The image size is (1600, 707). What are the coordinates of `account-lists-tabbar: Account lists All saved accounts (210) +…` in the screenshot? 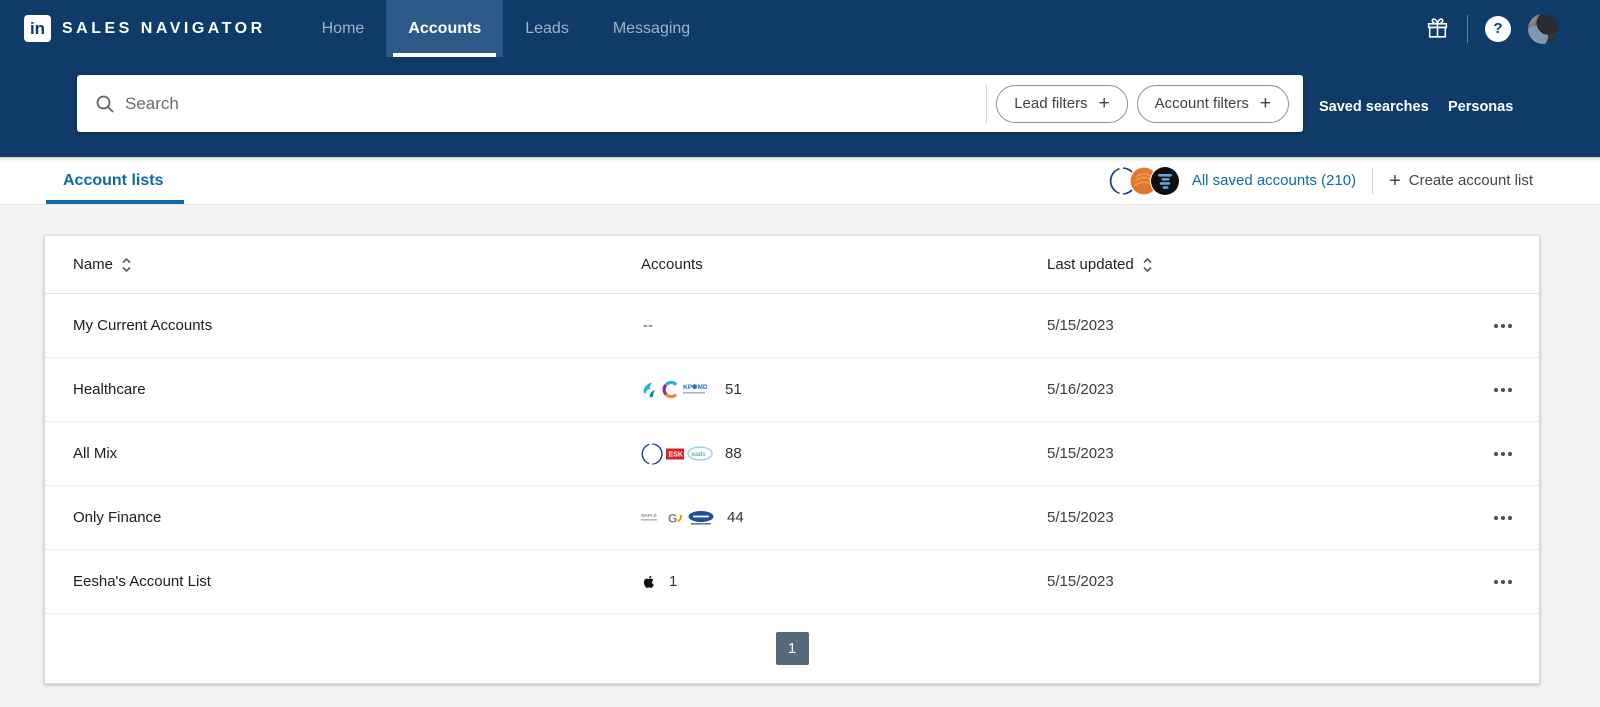 It's located at (800, 181).